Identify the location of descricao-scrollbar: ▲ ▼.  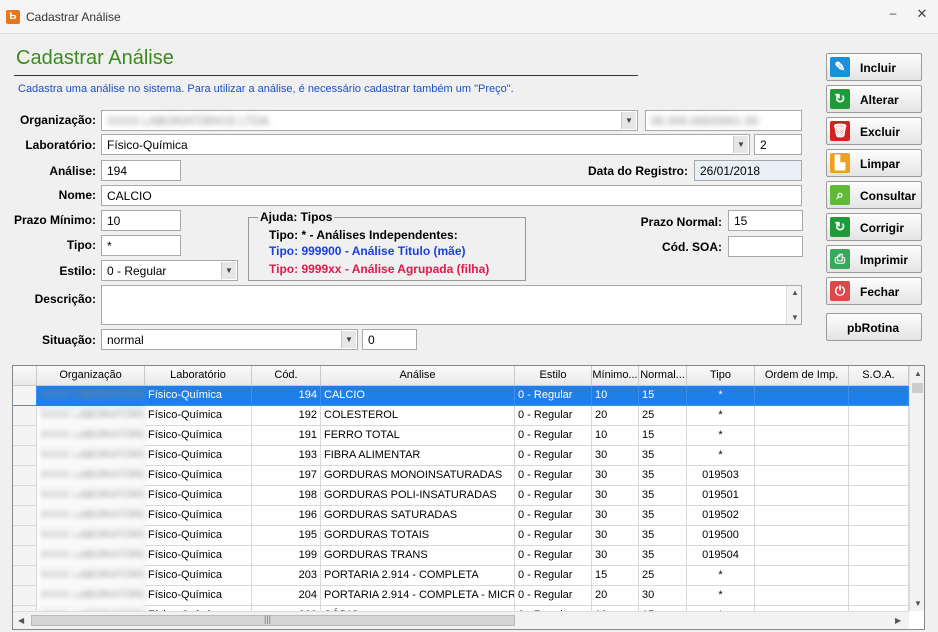
(793, 305).